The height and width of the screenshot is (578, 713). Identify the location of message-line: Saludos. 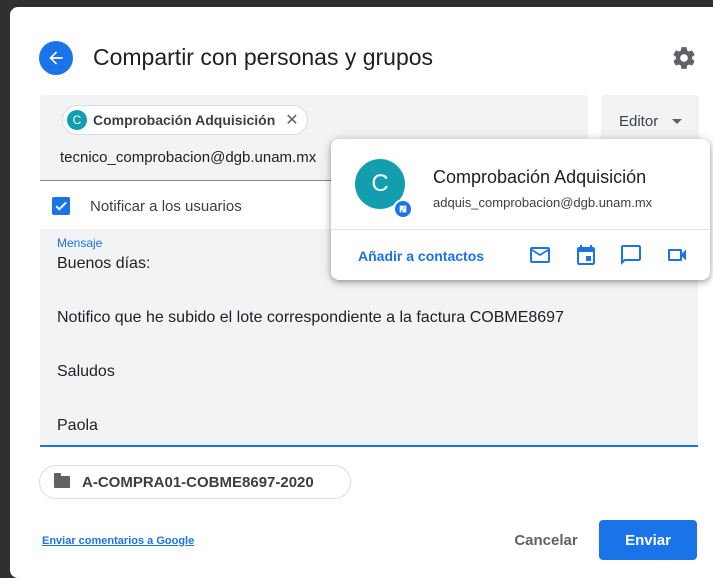
(86, 371).